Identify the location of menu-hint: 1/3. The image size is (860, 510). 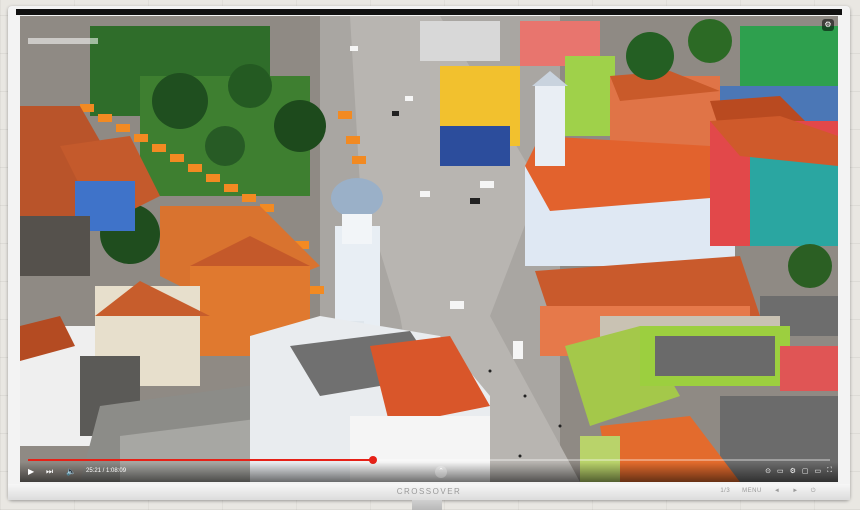
(725, 491).